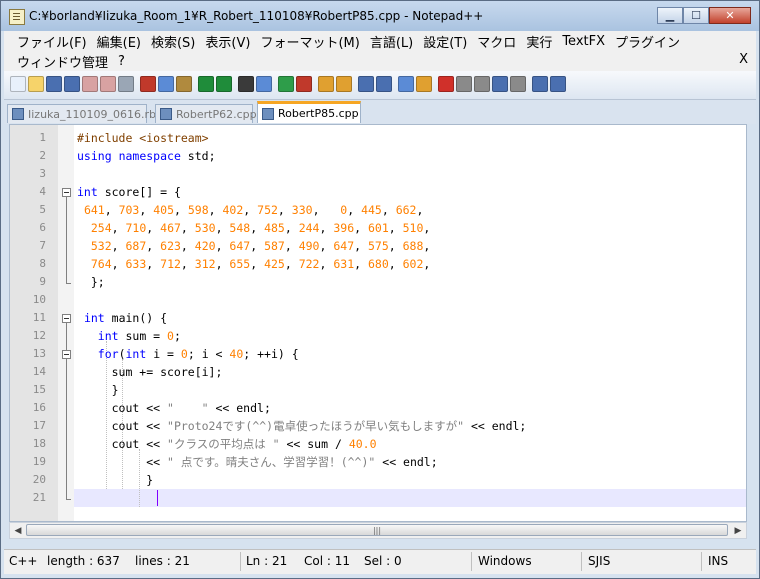 Image resolution: width=760 pixels, height=579 pixels. What do you see at coordinates (310, 41) in the screenshot?
I see `menu-item-4: フォーマット(M)` at bounding box center [310, 41].